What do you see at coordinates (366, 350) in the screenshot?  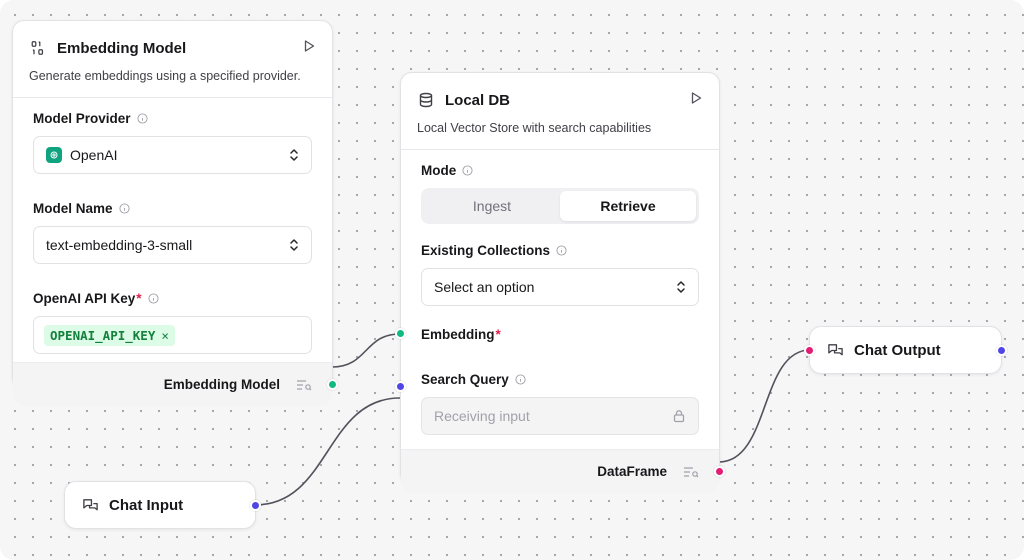 I see `edge-embedding-to-localdb` at bounding box center [366, 350].